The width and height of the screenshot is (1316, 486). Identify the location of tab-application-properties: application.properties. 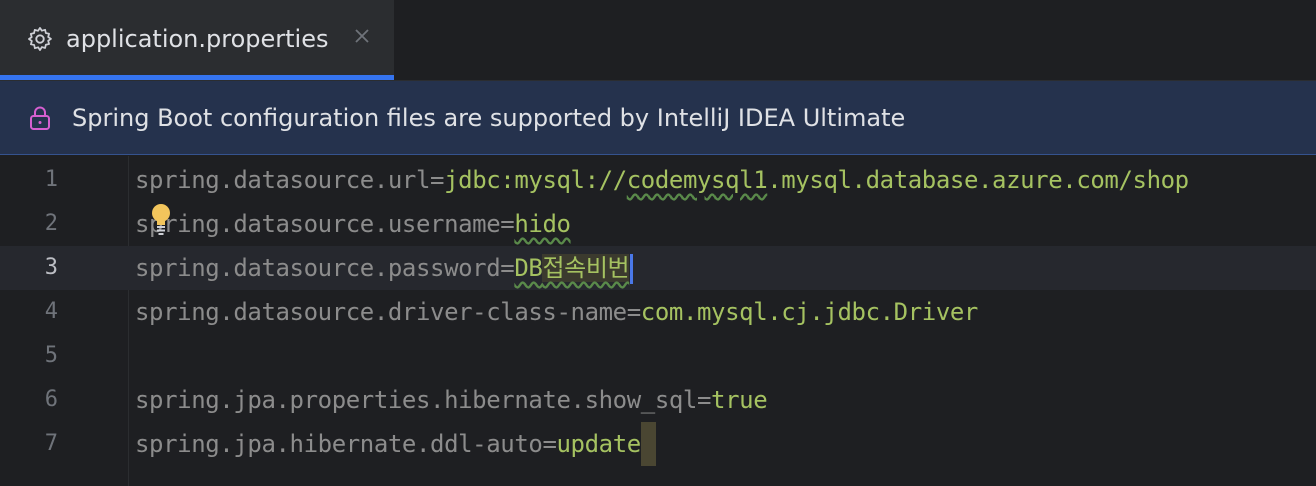
(197, 40).